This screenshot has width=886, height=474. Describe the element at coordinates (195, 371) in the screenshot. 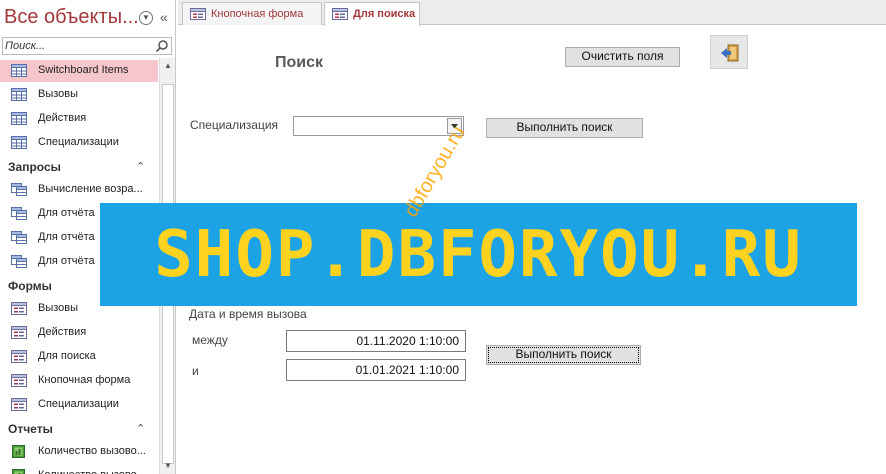

I see `and-label: и` at that location.